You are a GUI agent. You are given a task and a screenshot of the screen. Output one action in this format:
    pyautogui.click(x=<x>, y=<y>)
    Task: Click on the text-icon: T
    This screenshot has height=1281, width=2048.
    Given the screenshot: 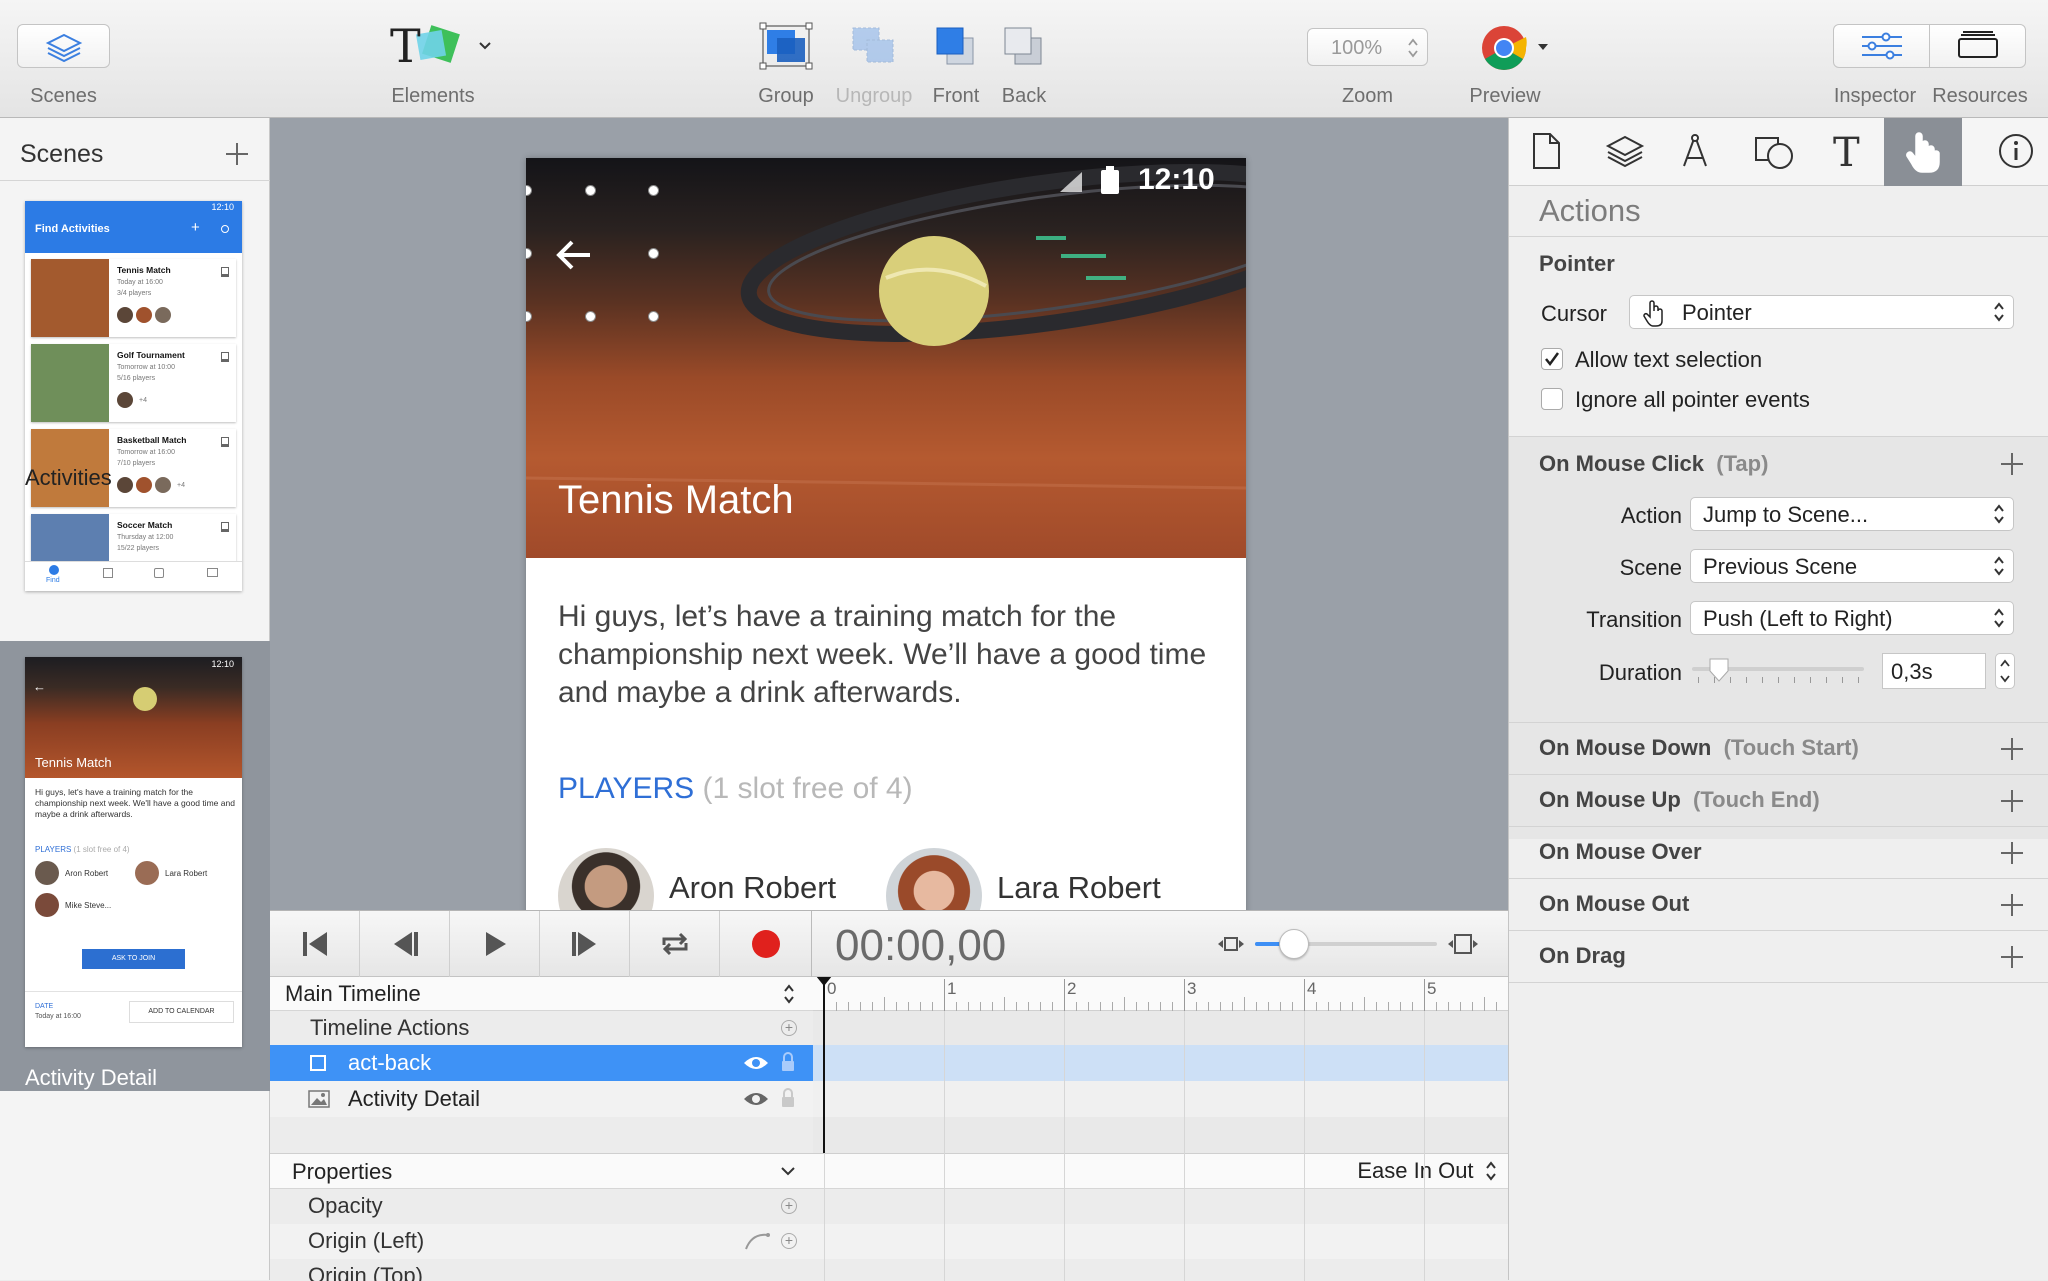 What is the action you would take?
    pyautogui.click(x=1847, y=151)
    